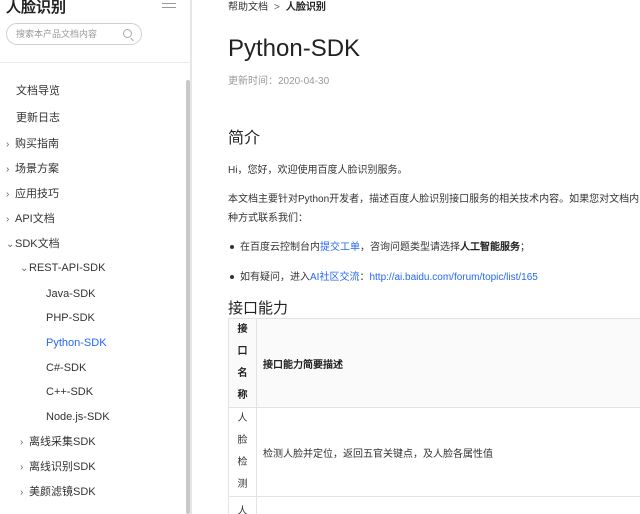 The height and width of the screenshot is (514, 640). I want to click on breadcrumb: 帮助文档 > 人脸识别, so click(277, 6).